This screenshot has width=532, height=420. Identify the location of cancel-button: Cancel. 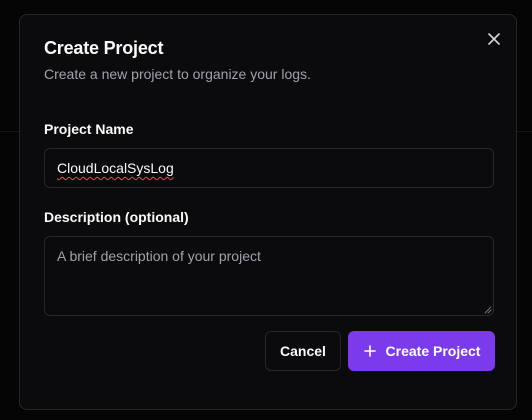
(303, 351).